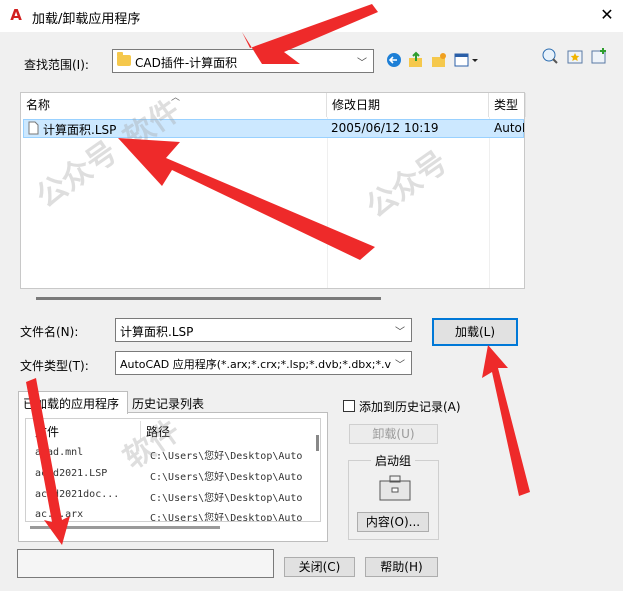 The image size is (623, 591). I want to click on unload-button: 卸载(U), so click(393, 434).